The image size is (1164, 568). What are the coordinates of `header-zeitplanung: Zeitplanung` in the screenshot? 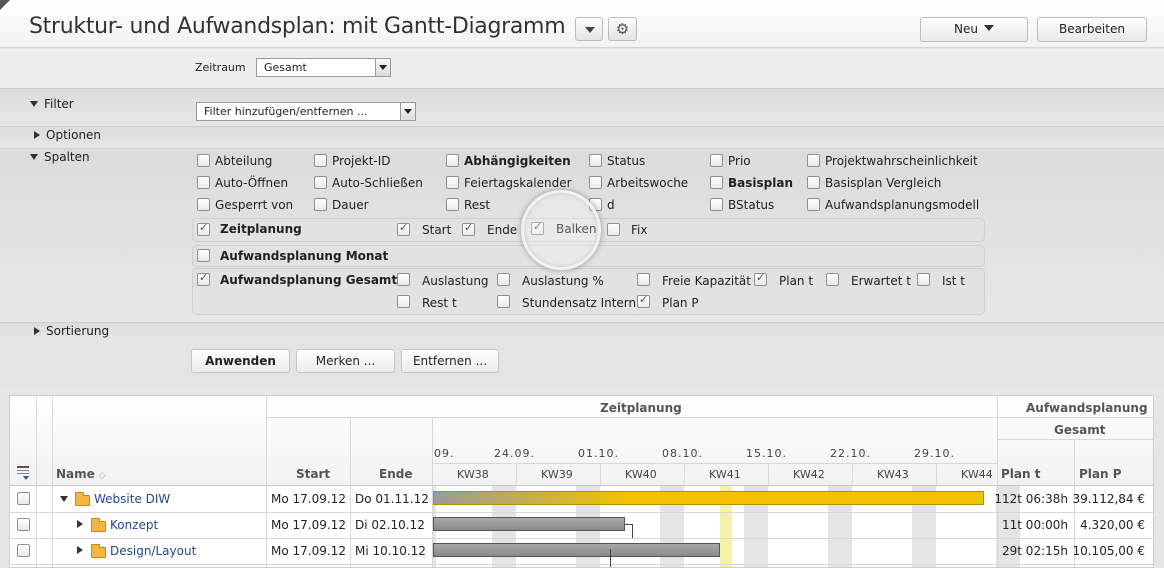 It's located at (641, 408).